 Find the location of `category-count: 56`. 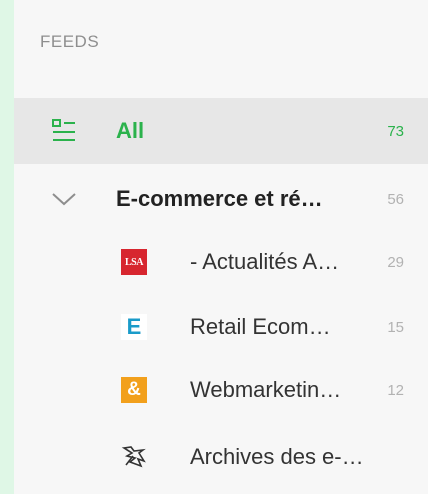

category-count: 56 is located at coordinates (395, 199).